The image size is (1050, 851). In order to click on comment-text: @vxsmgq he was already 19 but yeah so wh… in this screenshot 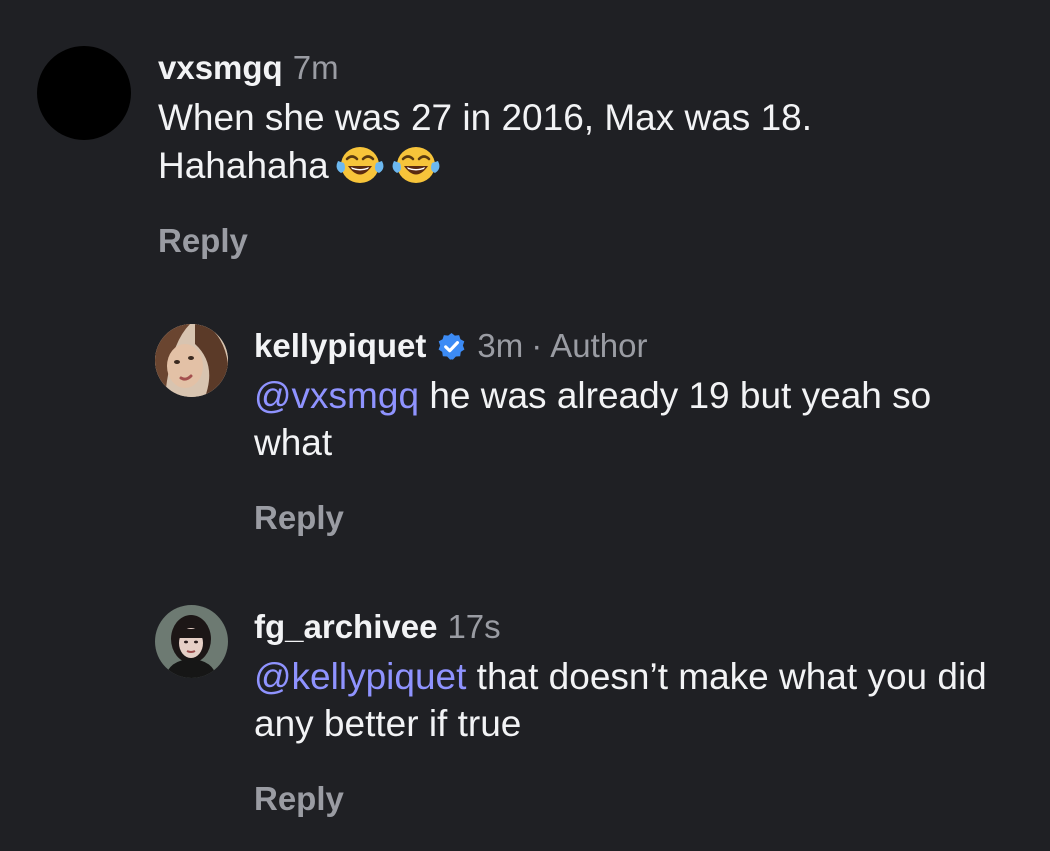, I will do `click(634, 419)`.